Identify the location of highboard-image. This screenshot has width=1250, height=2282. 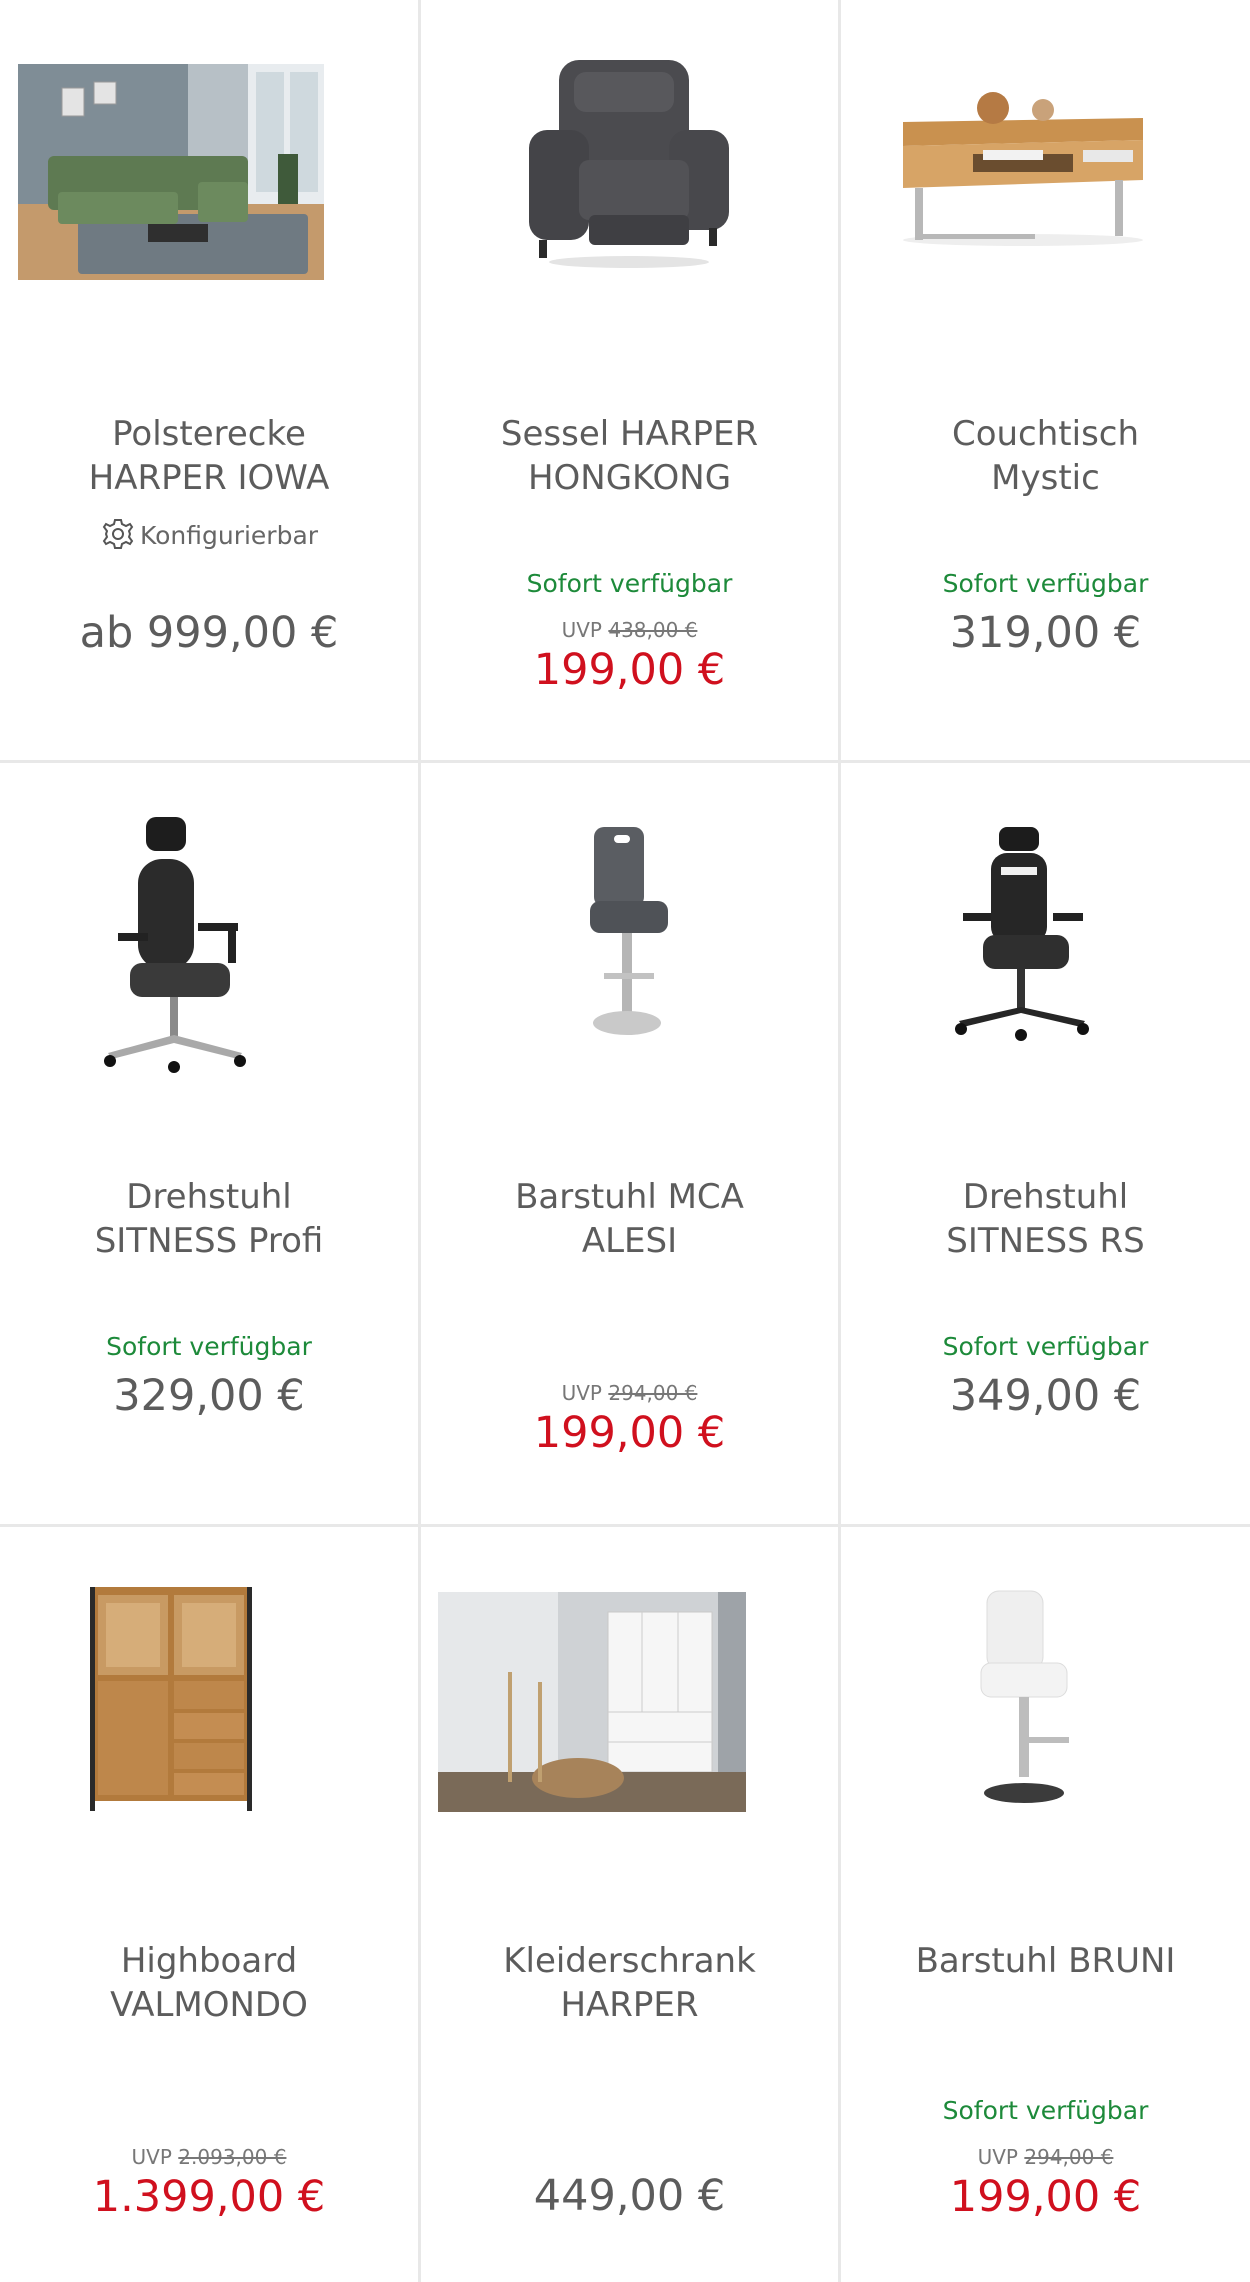
(171, 1699).